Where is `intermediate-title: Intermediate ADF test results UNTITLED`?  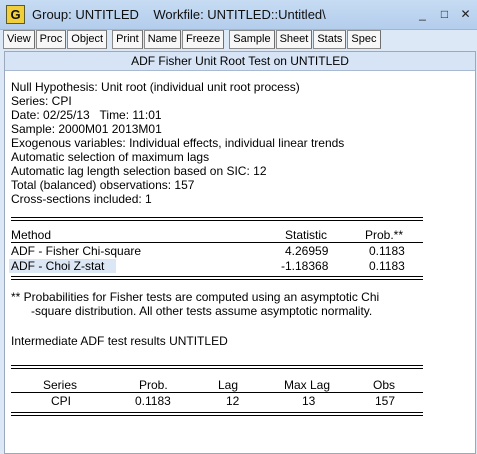 intermediate-title: Intermediate ADF test results UNTITLED is located at coordinates (119, 341).